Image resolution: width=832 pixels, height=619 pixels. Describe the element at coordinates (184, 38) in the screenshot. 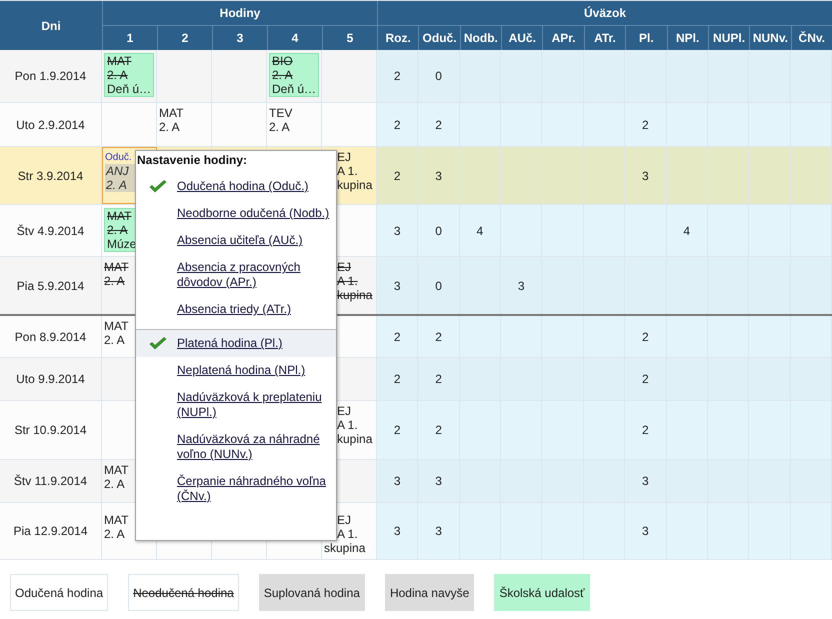

I see `column-header: 2` at that location.